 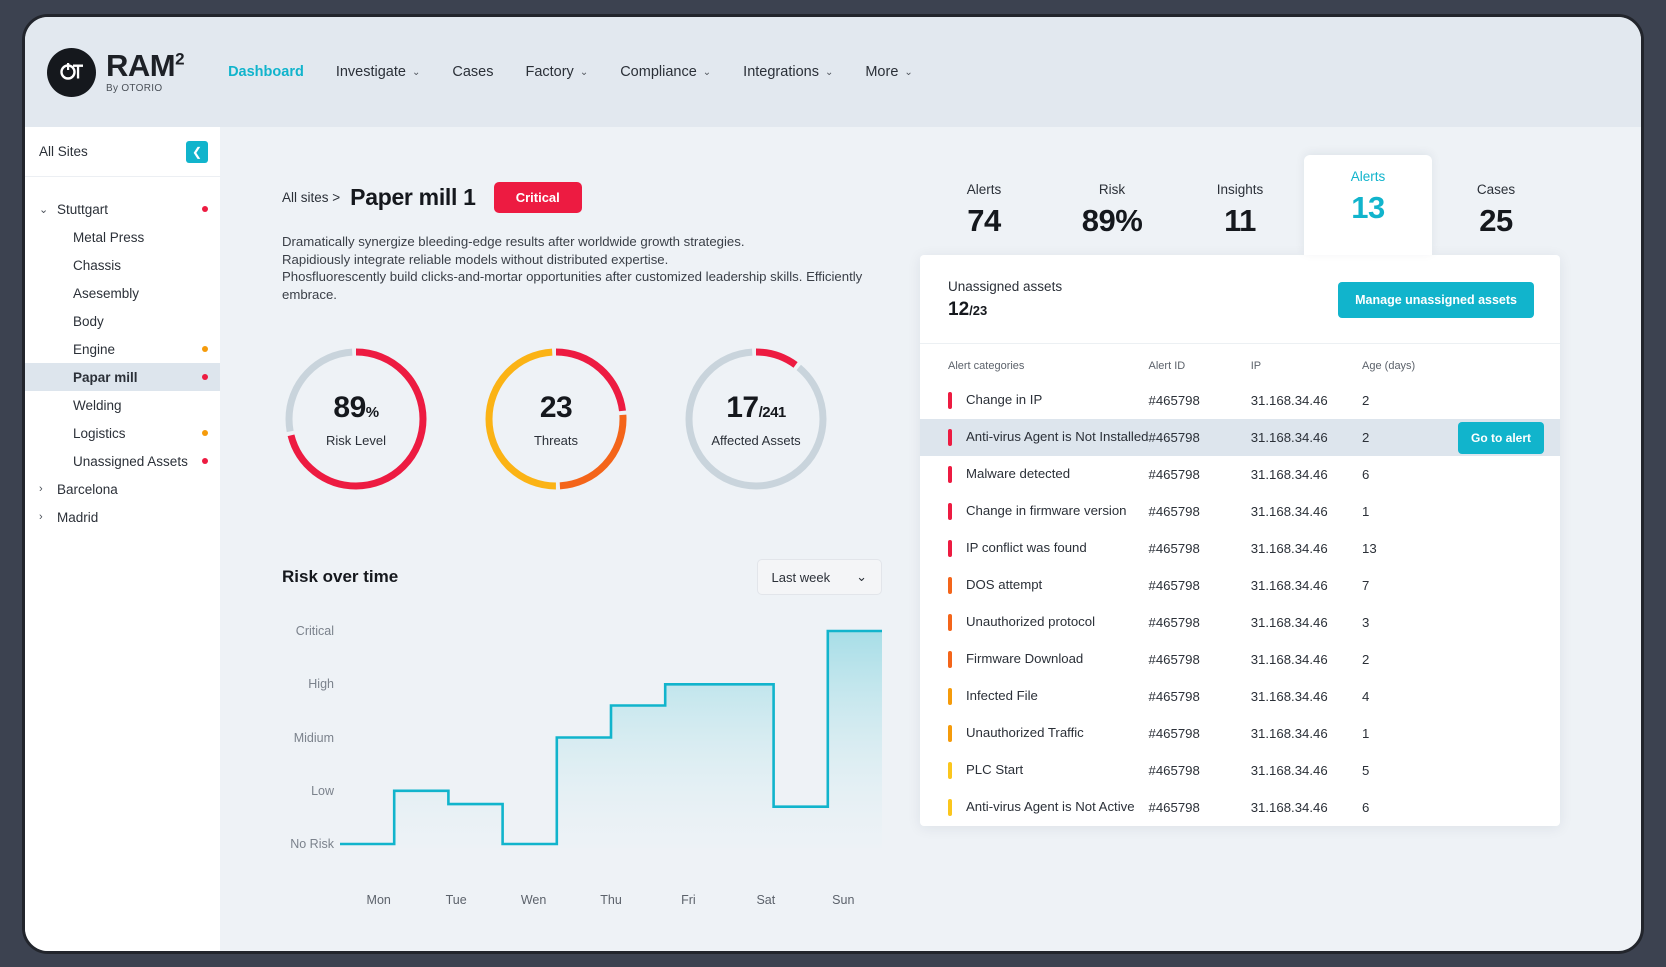 What do you see at coordinates (1240, 474) in the screenshot?
I see `table-row: Malware detected #465798 31.168.34.46 6` at bounding box center [1240, 474].